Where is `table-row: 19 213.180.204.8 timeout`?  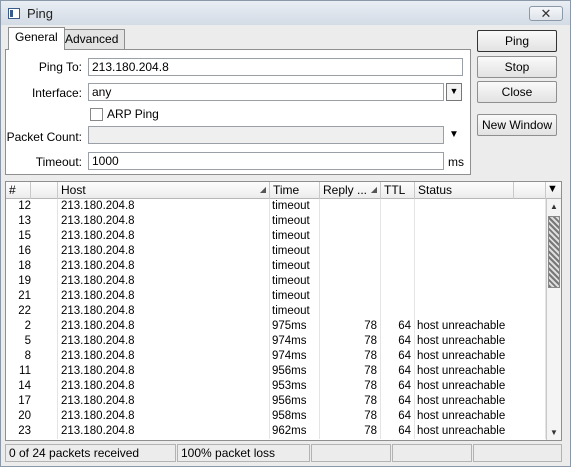
table-row: 19 213.180.204.8 timeout is located at coordinates (276, 281).